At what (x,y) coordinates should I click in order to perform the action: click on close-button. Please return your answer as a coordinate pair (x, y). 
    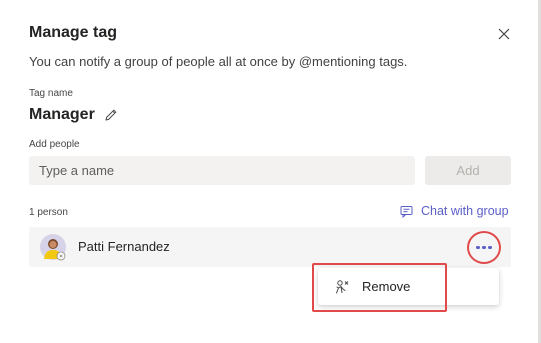
    Looking at the image, I should click on (504, 34).